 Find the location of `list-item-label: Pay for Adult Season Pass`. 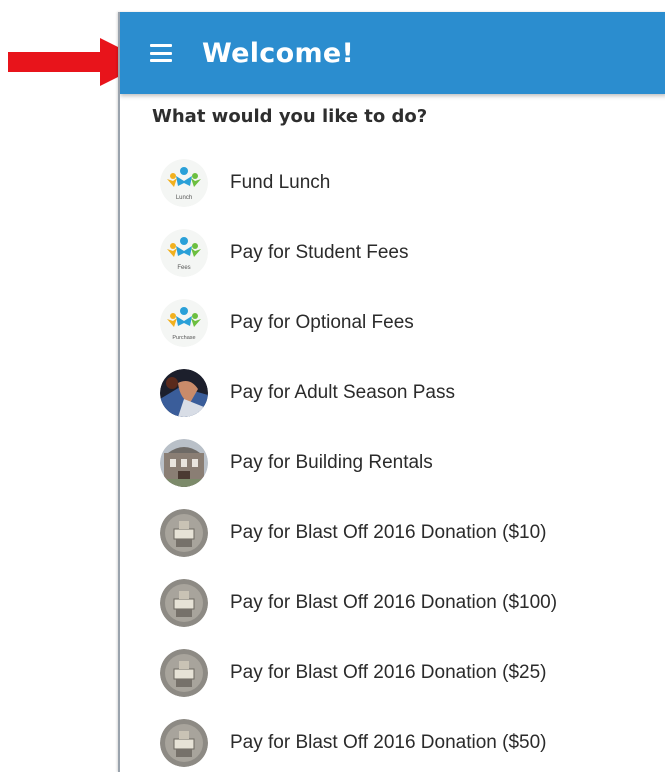

list-item-label: Pay for Adult Season Pass is located at coordinates (342, 392).